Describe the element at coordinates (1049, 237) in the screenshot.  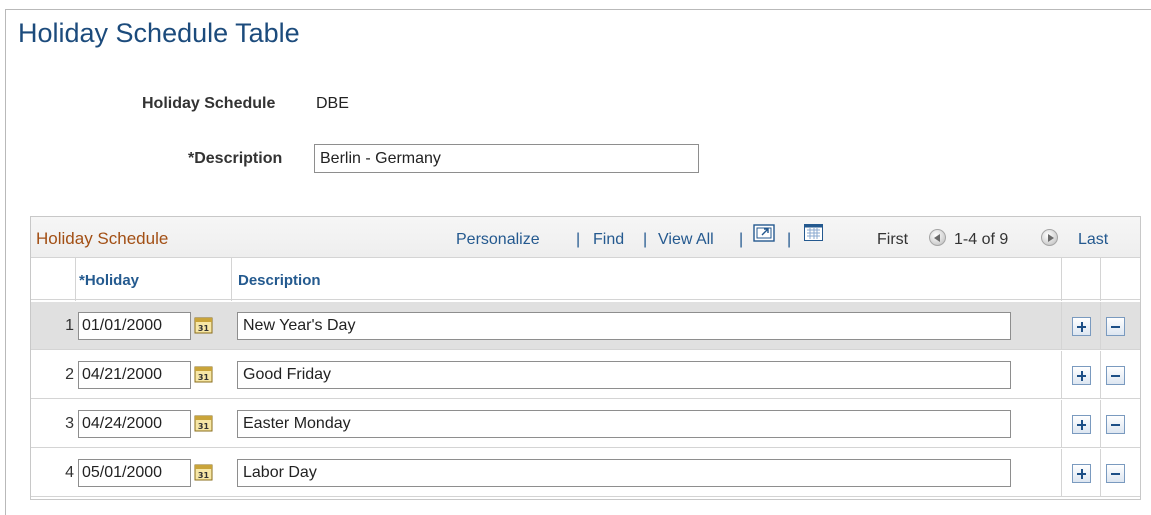
I see `next-circle-icon` at that location.